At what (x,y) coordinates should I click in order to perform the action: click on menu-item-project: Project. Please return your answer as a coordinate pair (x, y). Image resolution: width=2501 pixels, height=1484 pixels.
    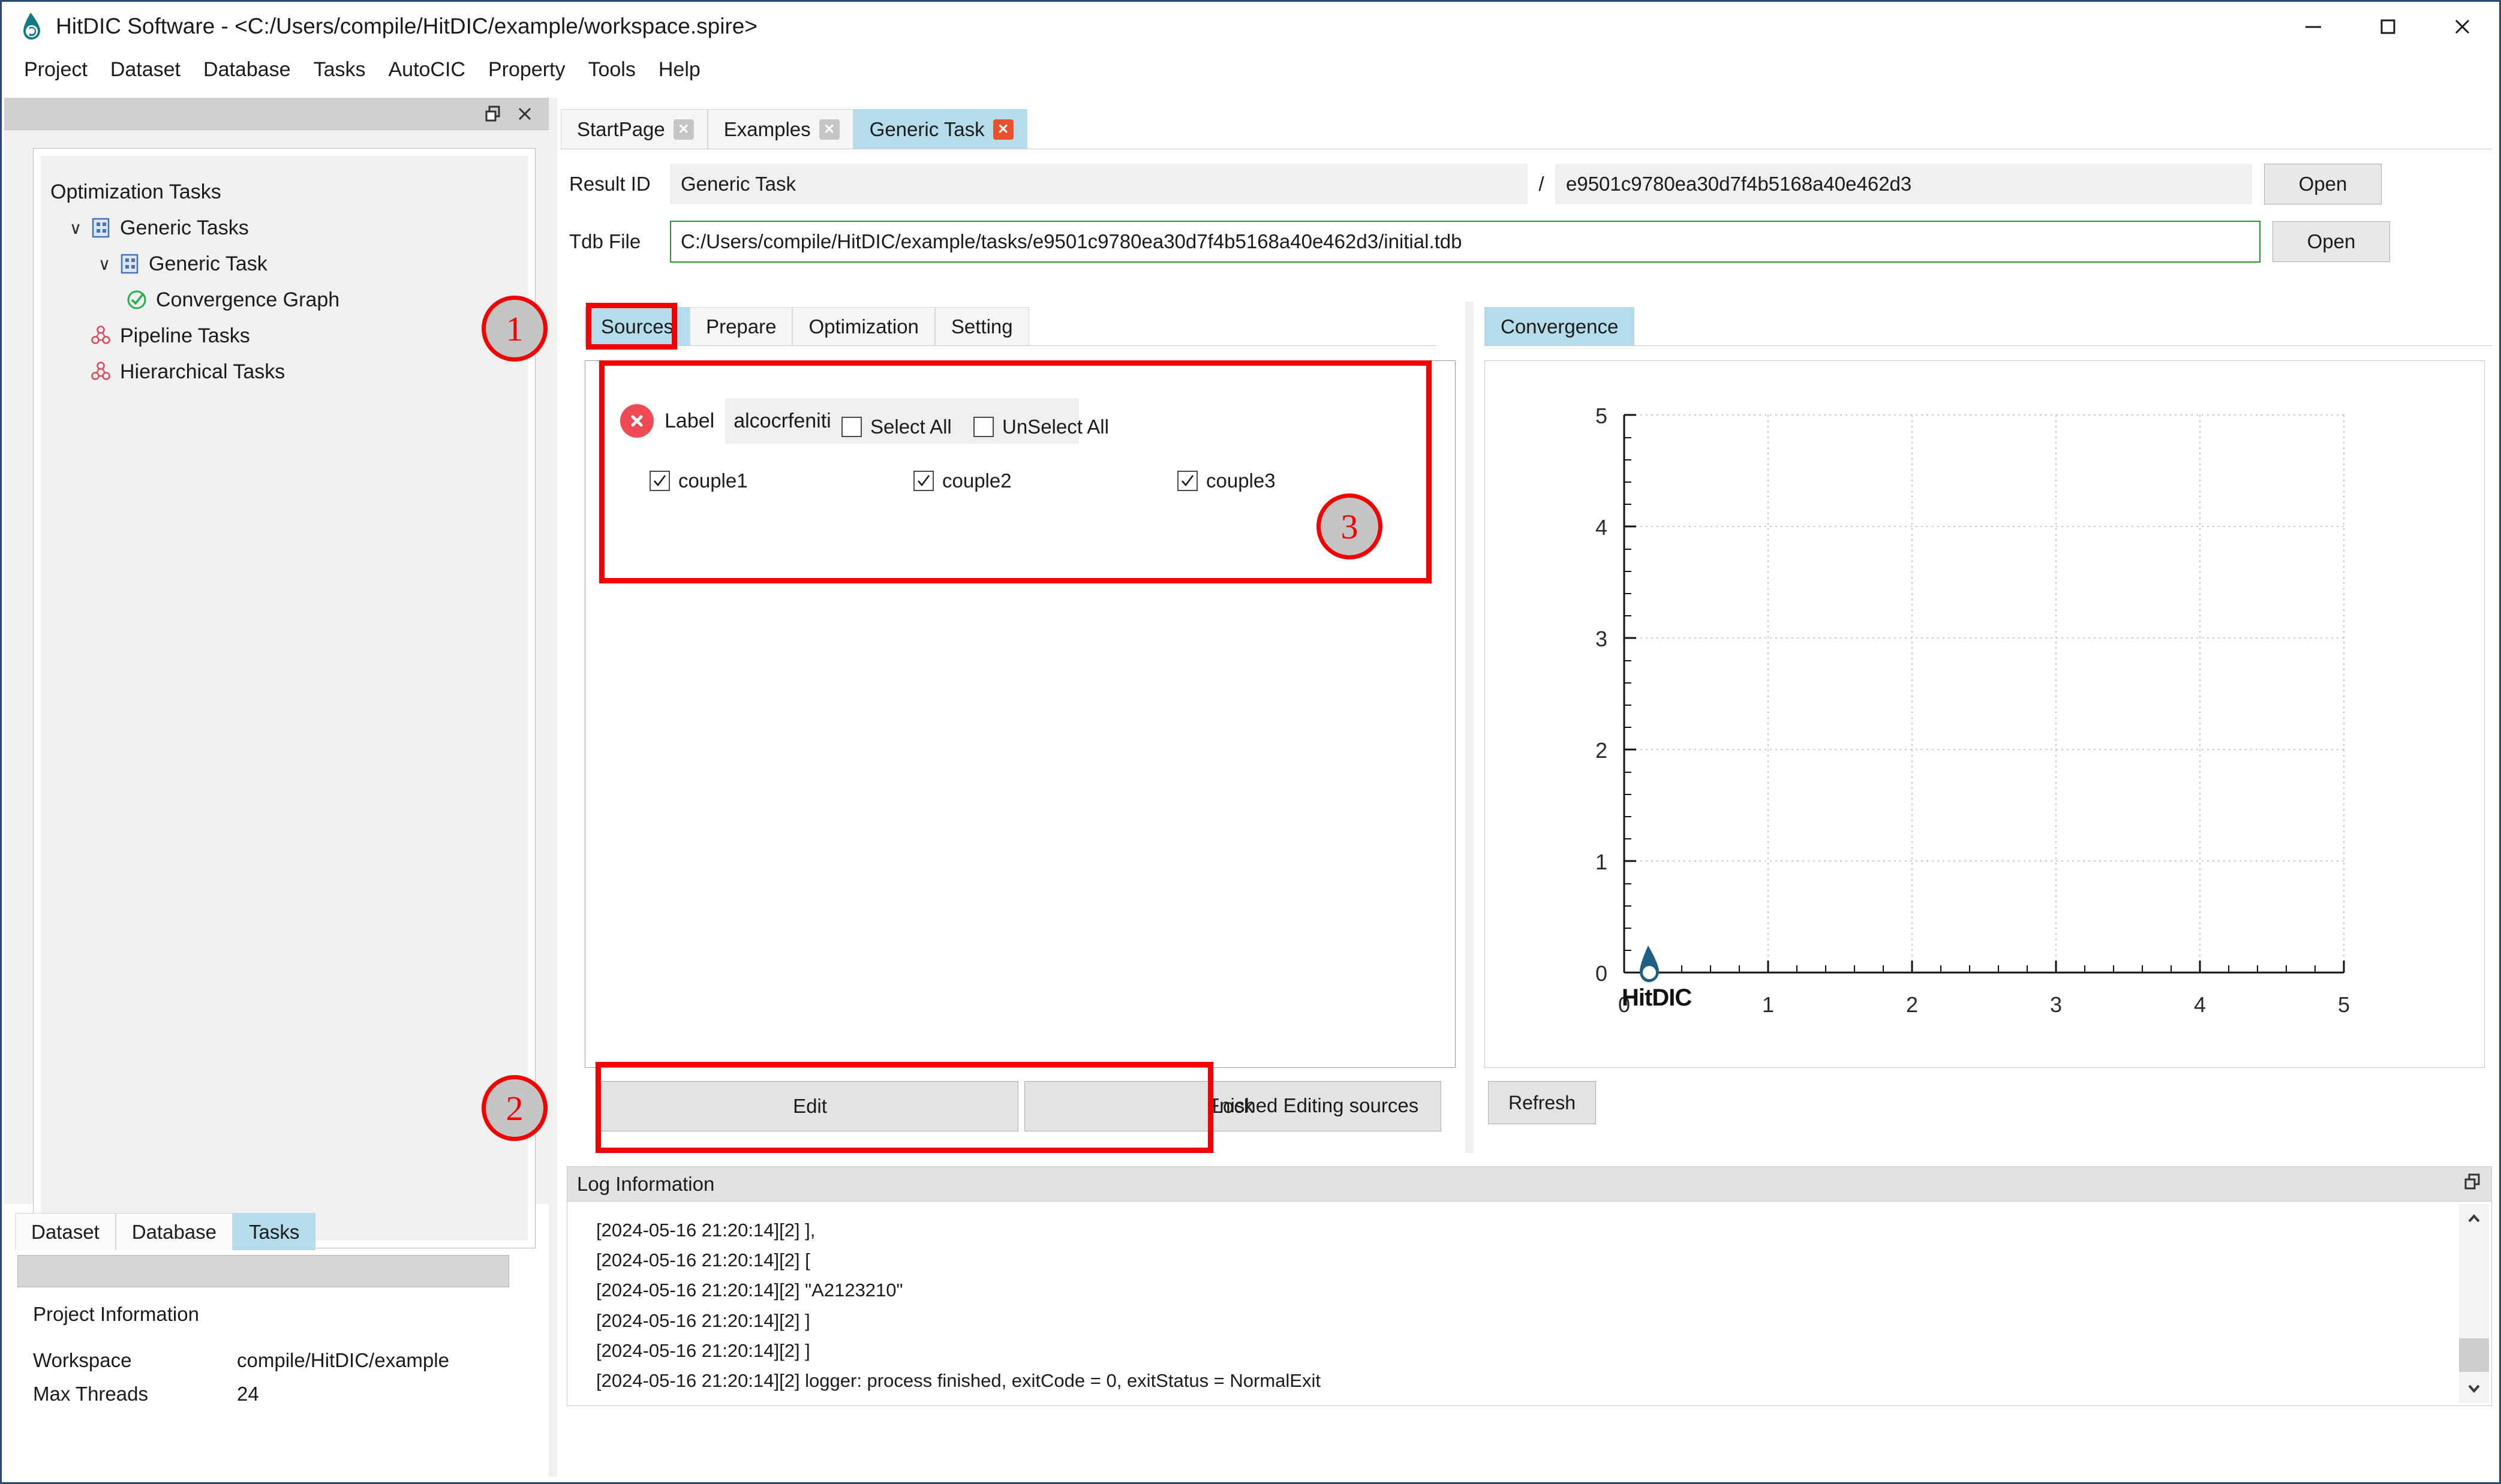
    Looking at the image, I should click on (56, 70).